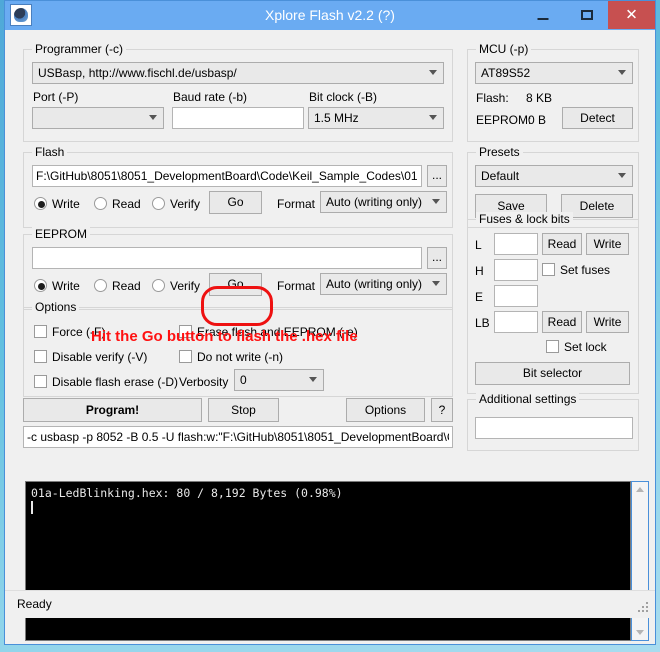  What do you see at coordinates (640, 489) in the screenshot?
I see `scroll-up-icon` at bounding box center [640, 489].